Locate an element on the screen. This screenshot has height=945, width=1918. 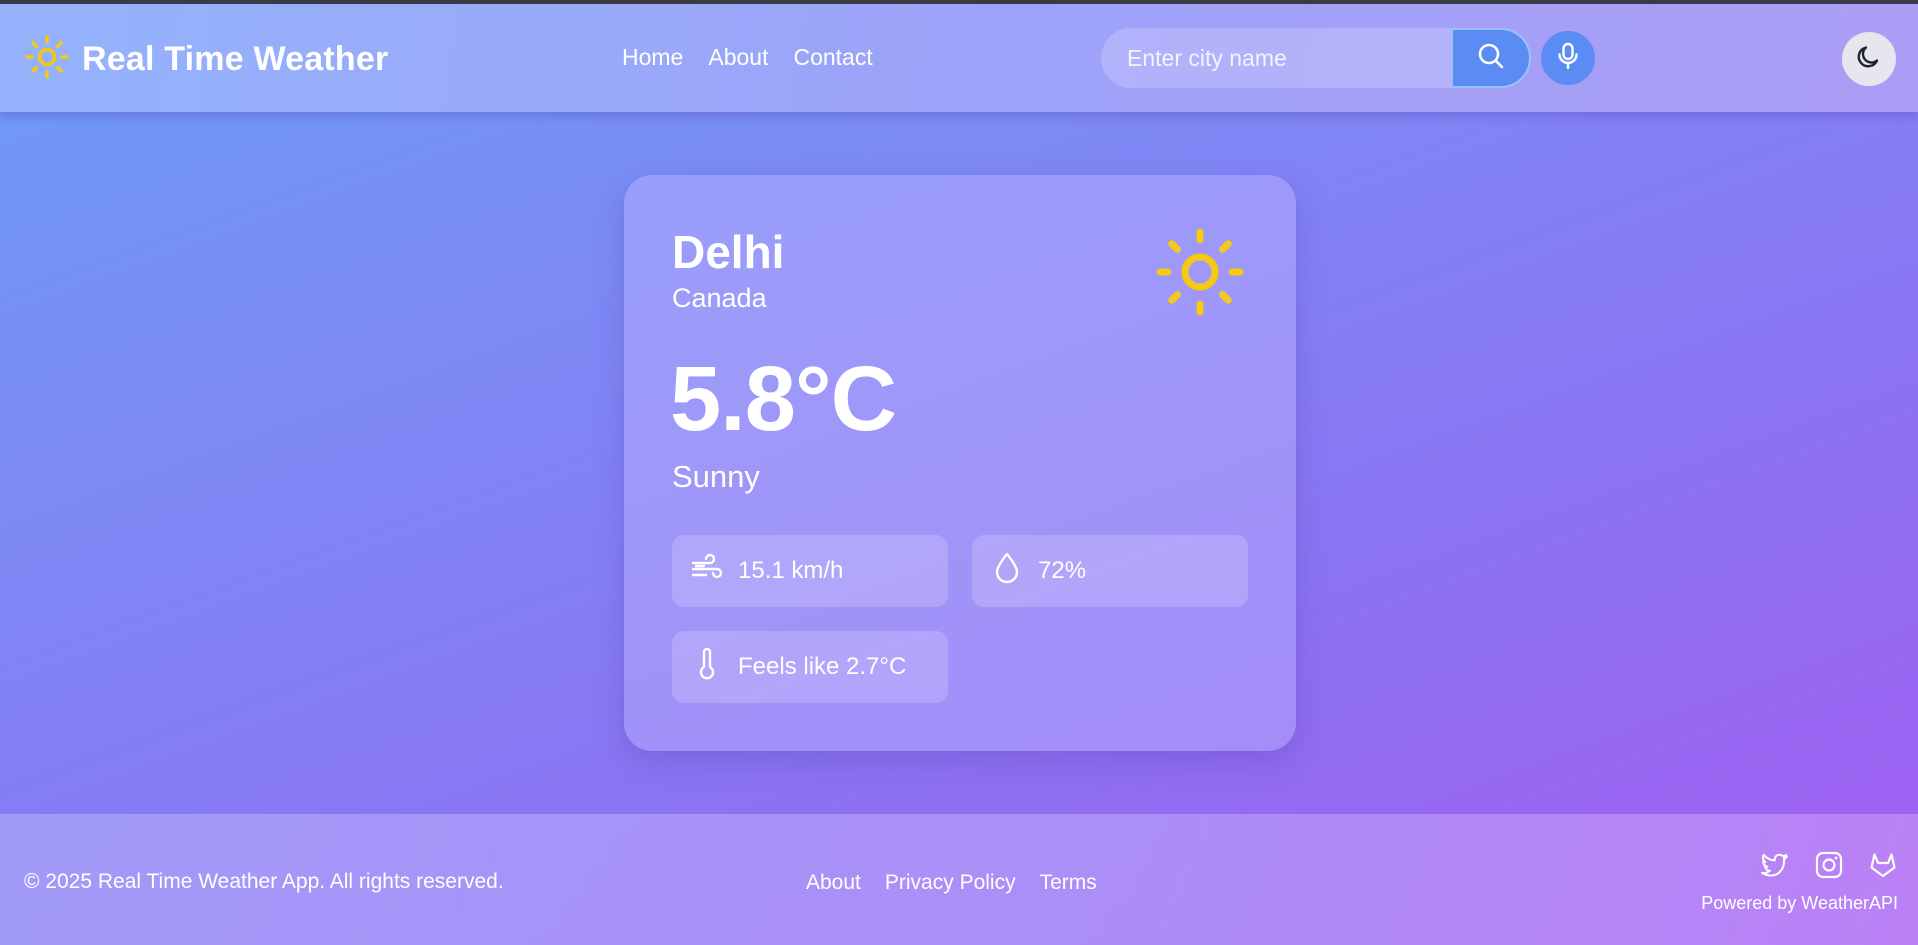
microphone-icon is located at coordinates (1568, 58).